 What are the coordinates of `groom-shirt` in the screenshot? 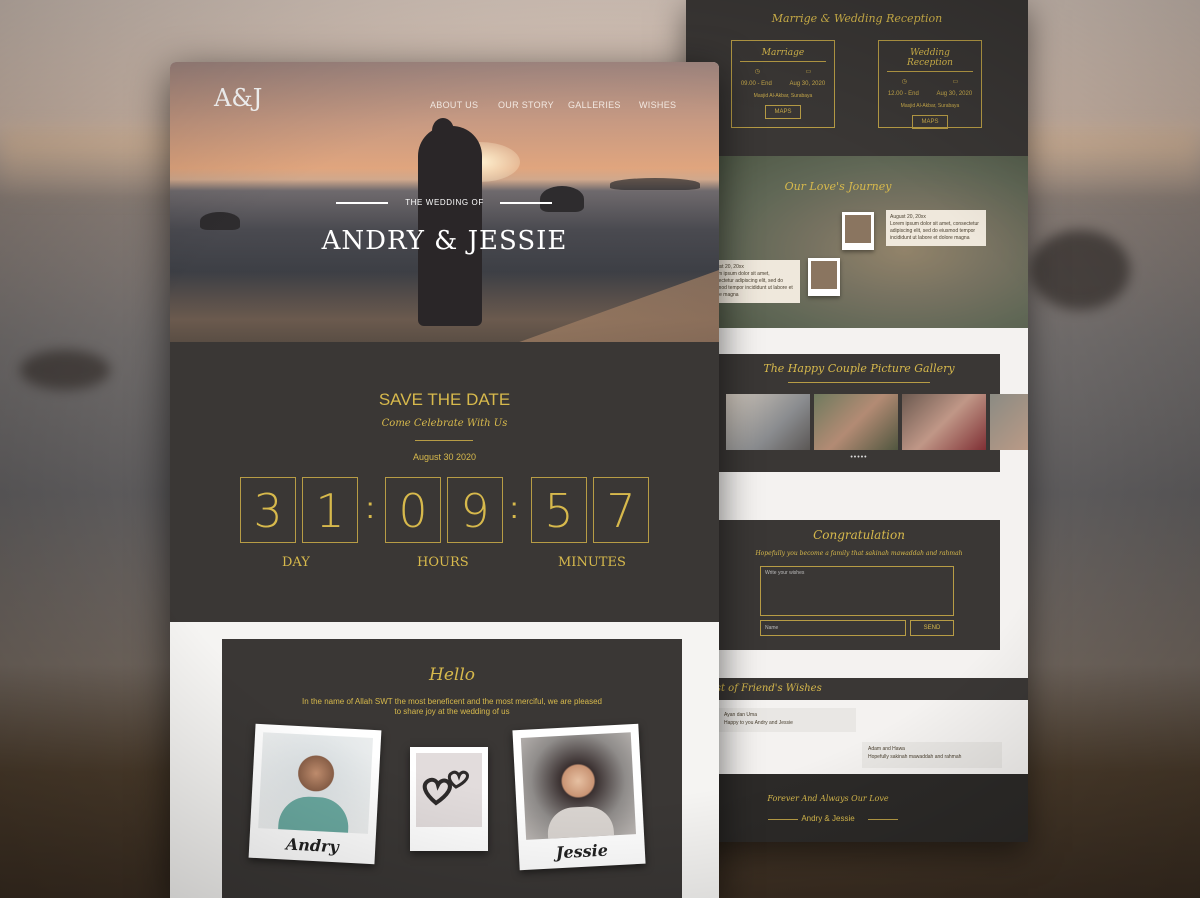 It's located at (314, 814).